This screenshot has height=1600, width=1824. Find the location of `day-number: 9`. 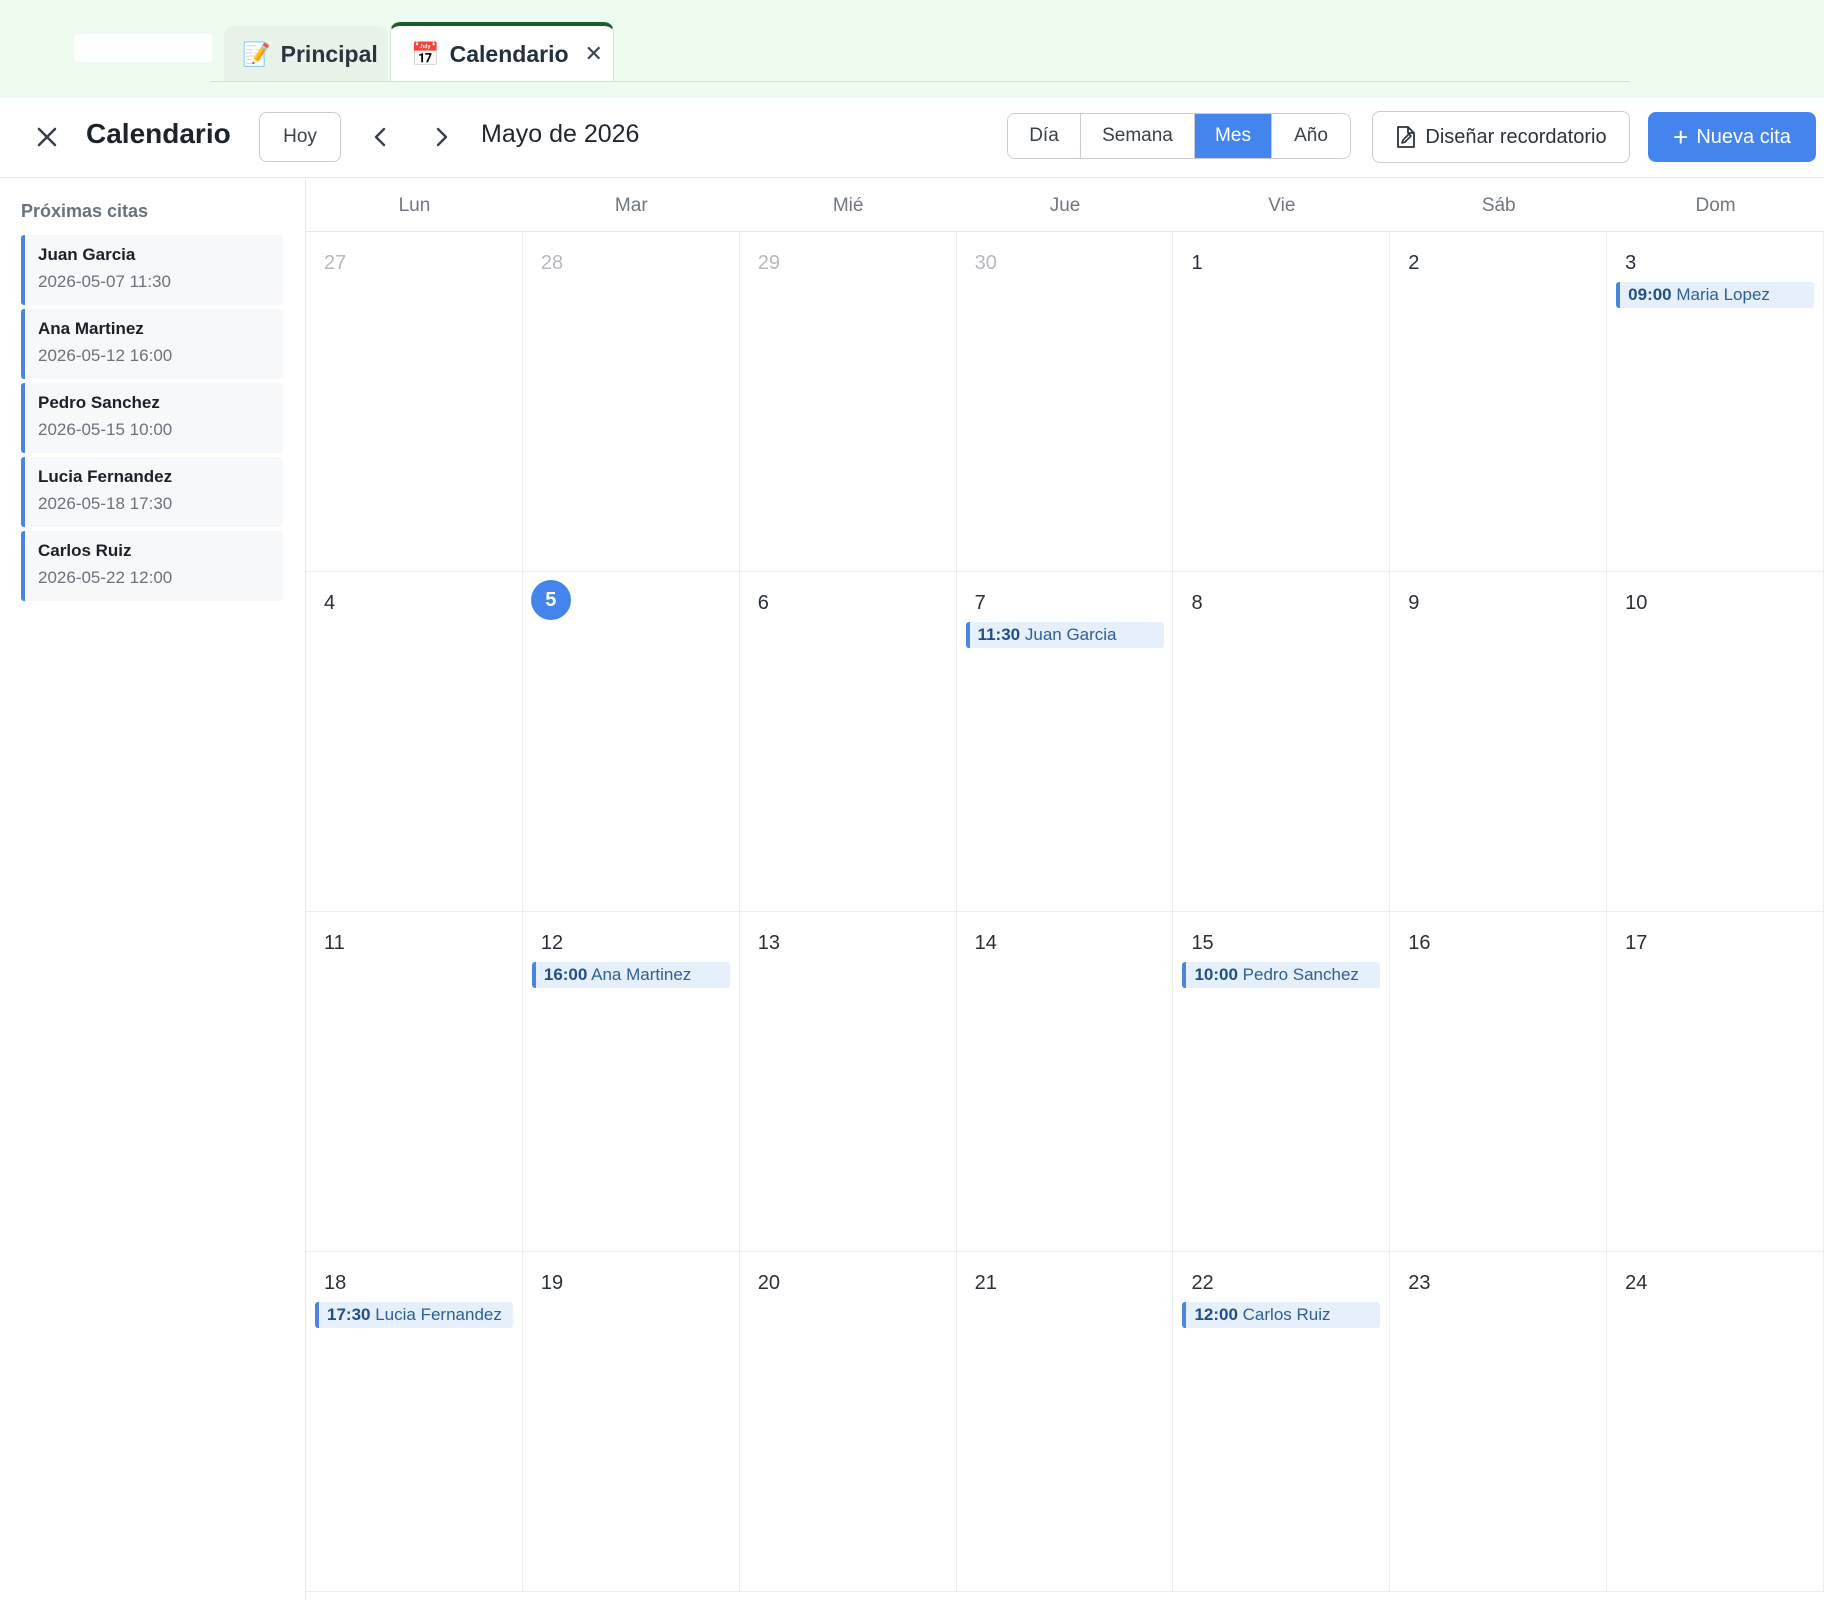

day-number: 9 is located at coordinates (1414, 603).